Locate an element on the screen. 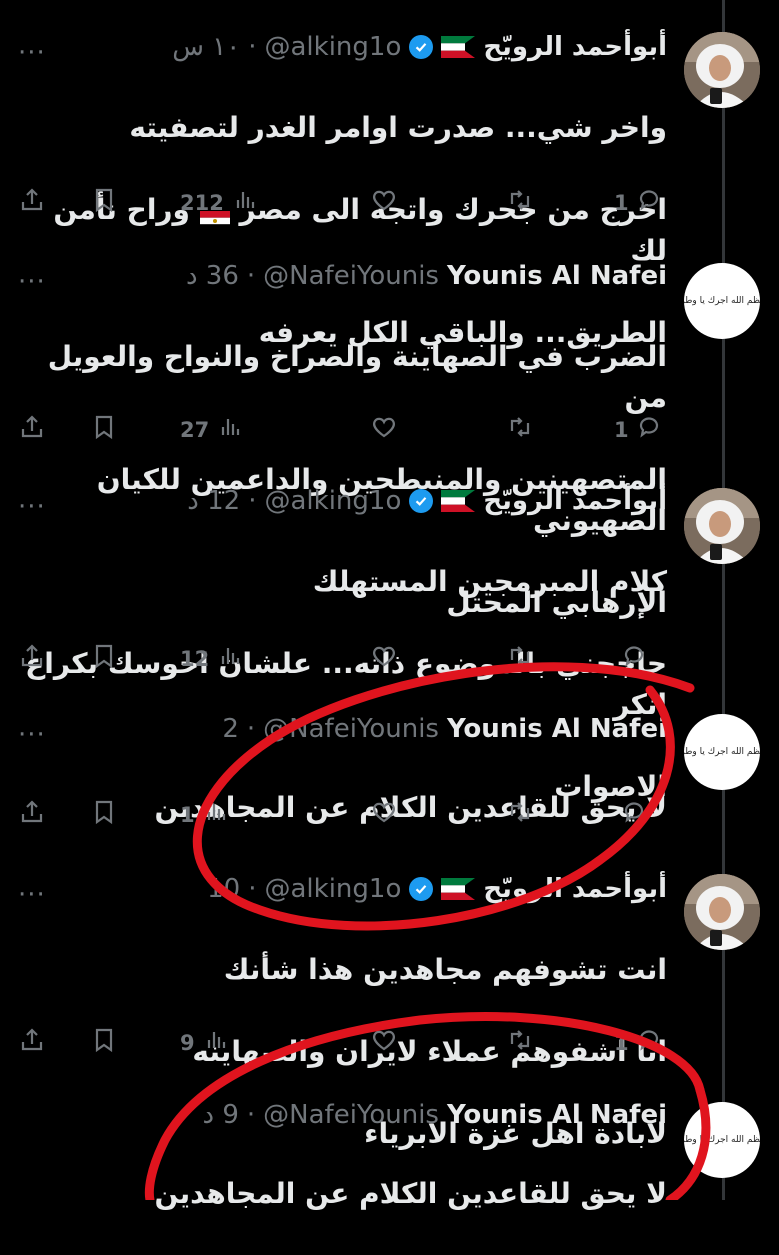 This screenshot has height=1255, width=779. views-button: 12 is located at coordinates (212, 658).